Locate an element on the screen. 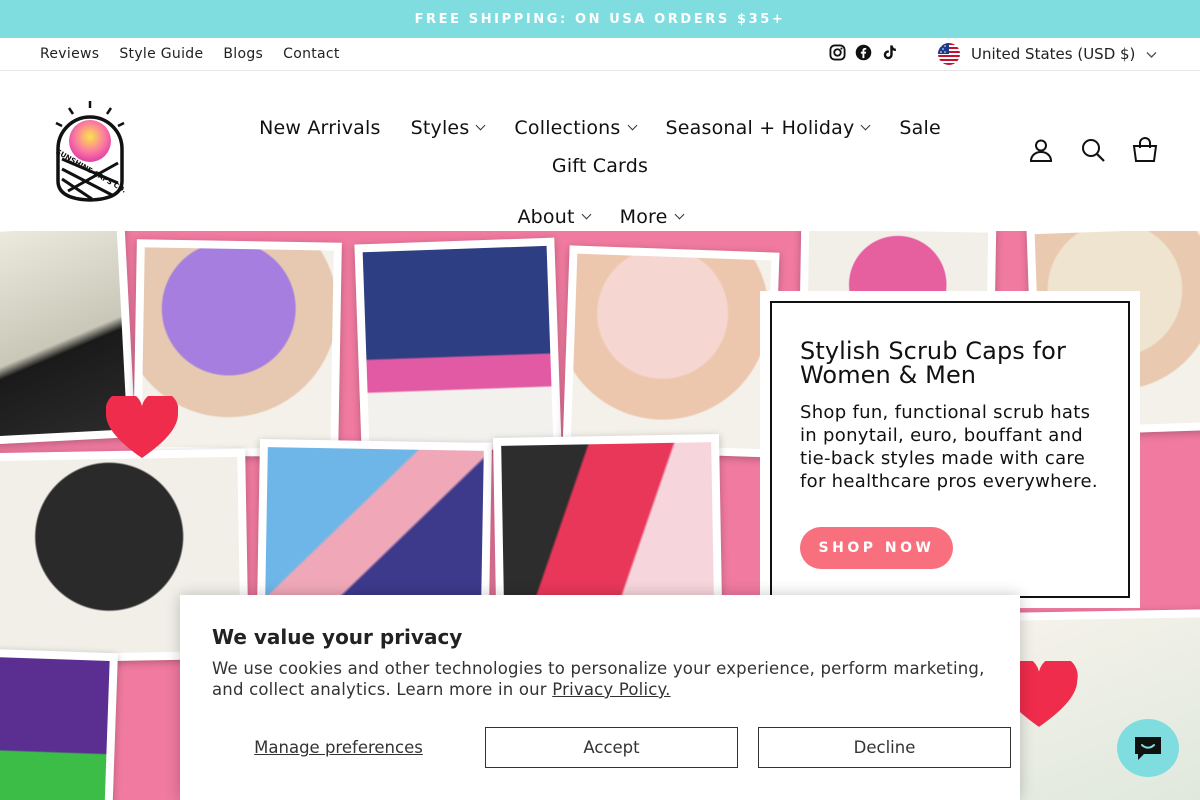 The image size is (1200, 800). facebook-icon is located at coordinates (863, 52).